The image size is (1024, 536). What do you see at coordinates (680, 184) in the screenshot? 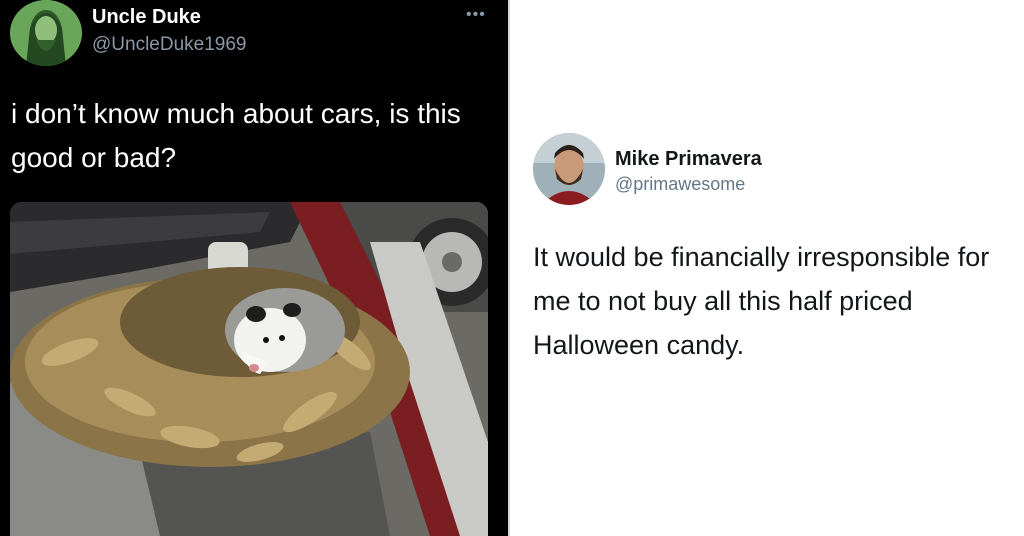
I see `author-handle: @primawesome` at bounding box center [680, 184].